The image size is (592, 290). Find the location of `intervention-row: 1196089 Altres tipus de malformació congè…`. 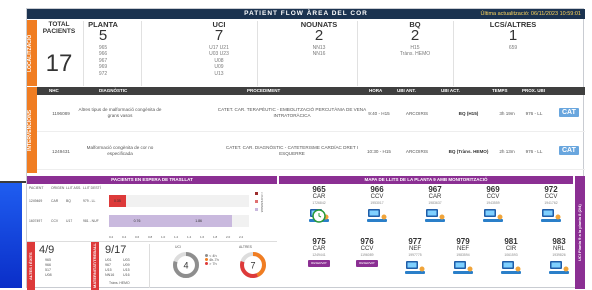

intervention-row: 1196089 Altres tipus de malformació congè… is located at coordinates (311, 114).